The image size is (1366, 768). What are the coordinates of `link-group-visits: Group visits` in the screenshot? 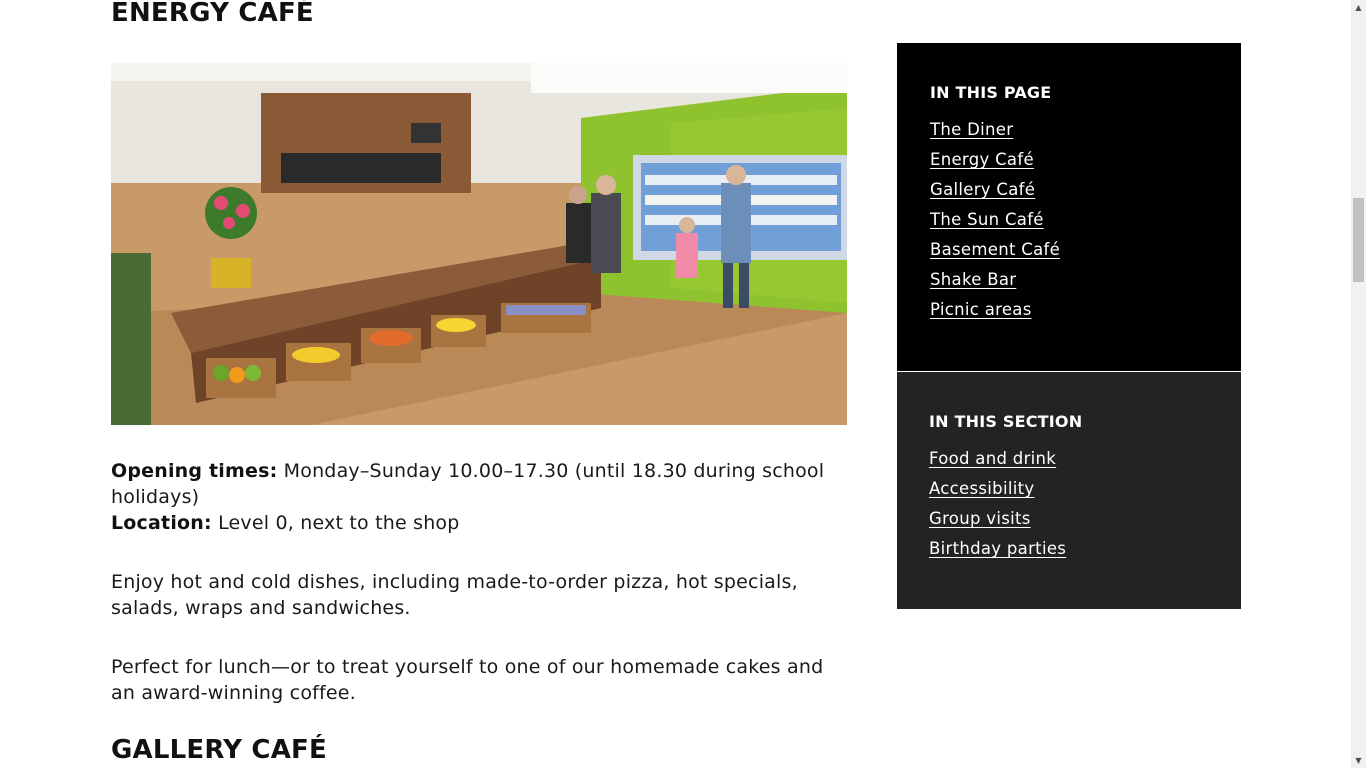 It's located at (980, 518).